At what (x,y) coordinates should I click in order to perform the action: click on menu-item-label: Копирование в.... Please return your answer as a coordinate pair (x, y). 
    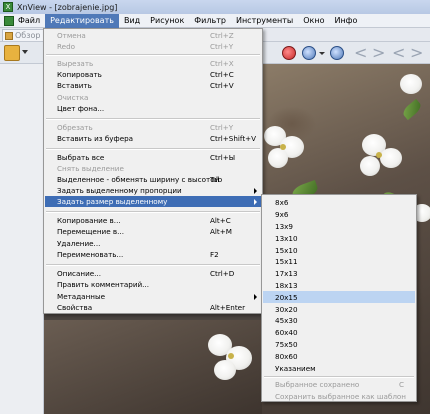
    Looking at the image, I should click on (89, 220).